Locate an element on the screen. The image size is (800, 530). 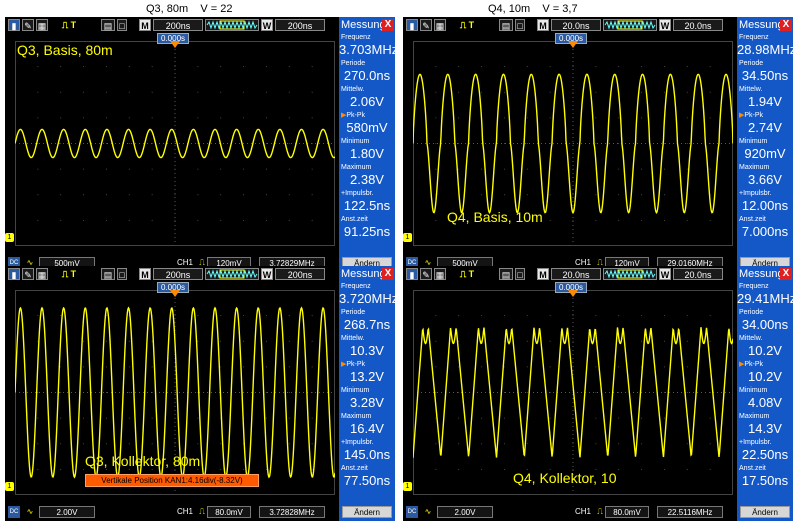
measurement-value: 16.4V is located at coordinates (367, 429).